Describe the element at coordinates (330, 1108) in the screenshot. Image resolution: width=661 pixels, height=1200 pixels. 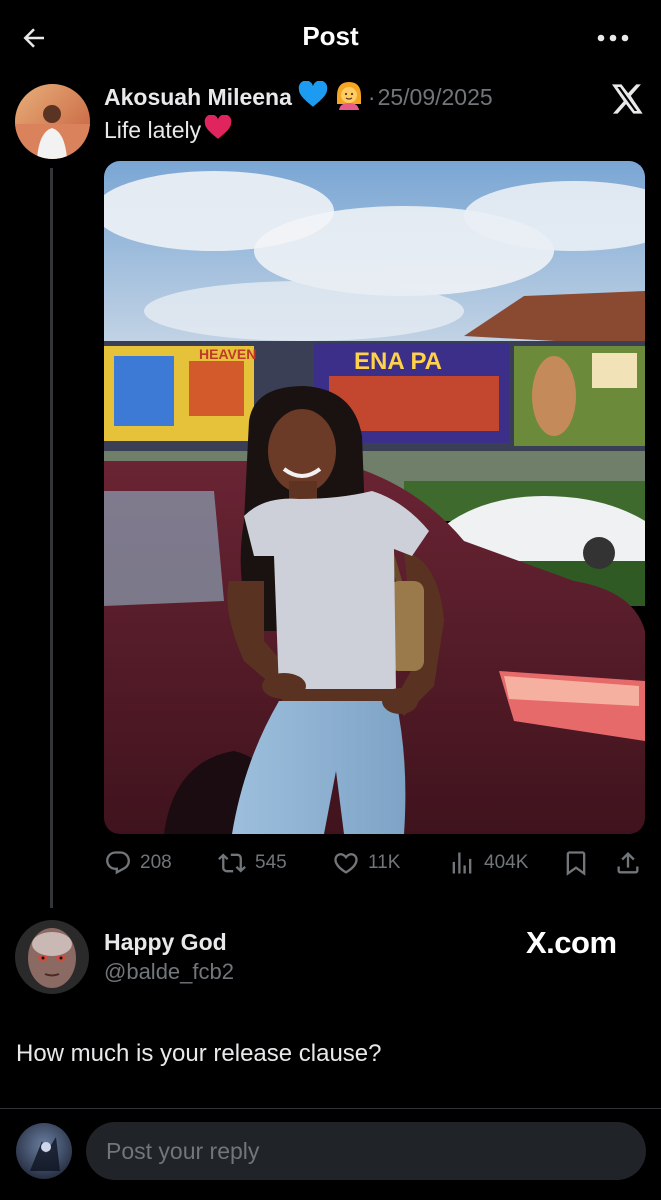
I see `composer-divider` at that location.